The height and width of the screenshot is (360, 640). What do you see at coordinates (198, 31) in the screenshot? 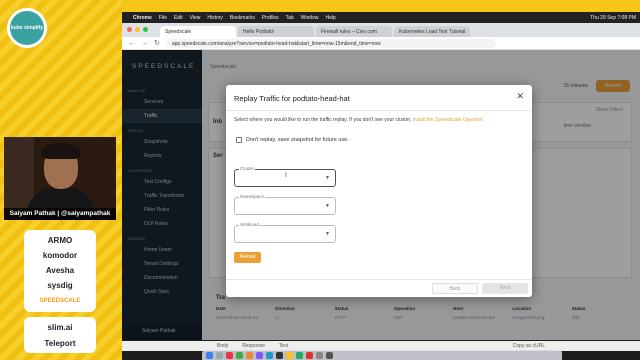
I see `tab-speedscale: Speedscale` at bounding box center [198, 31].